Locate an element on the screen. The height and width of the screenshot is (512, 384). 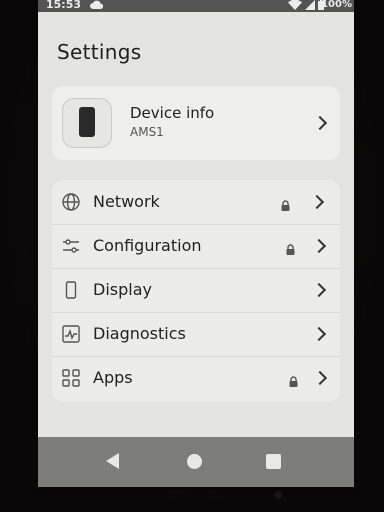
phone-icon is located at coordinates (87, 123).